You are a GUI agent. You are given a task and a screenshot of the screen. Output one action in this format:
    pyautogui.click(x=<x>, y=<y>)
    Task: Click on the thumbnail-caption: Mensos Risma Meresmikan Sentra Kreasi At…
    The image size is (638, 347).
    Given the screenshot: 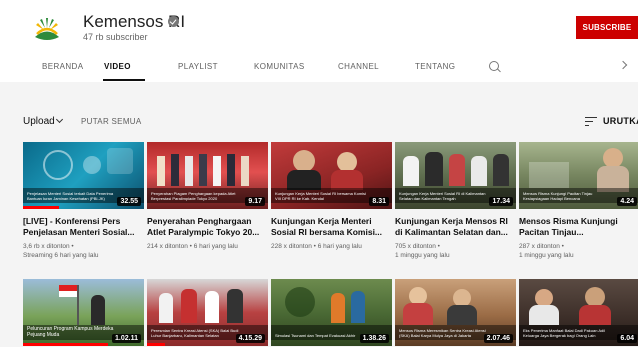 What is the action you would take?
    pyautogui.click(x=442, y=333)
    